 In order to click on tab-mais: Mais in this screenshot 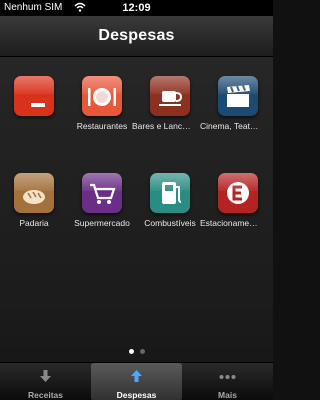, I will do `click(227, 381)`.